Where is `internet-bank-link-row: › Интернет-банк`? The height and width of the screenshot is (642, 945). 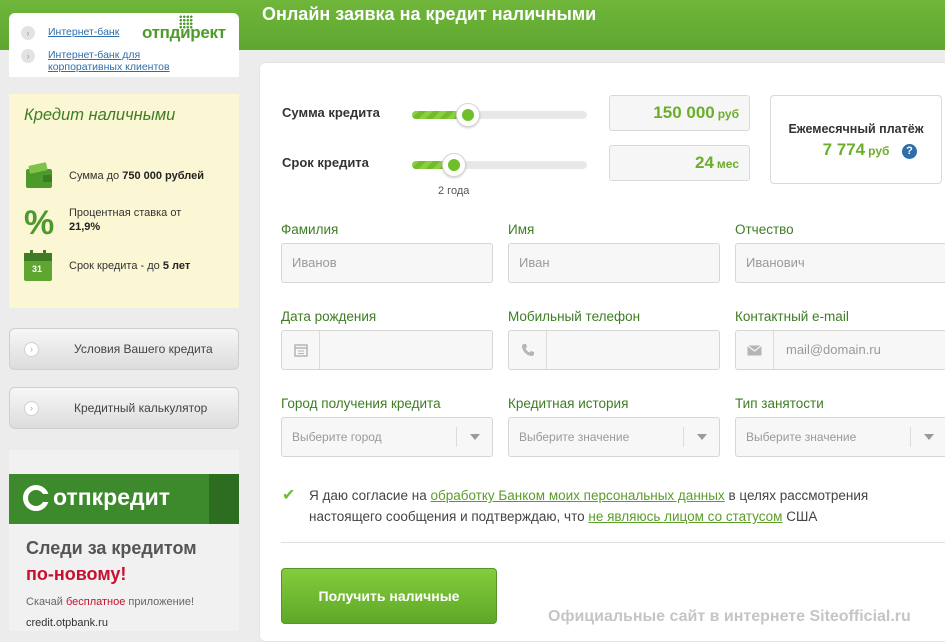 internet-bank-link-row: › Интернет-банк is located at coordinates (70, 33).